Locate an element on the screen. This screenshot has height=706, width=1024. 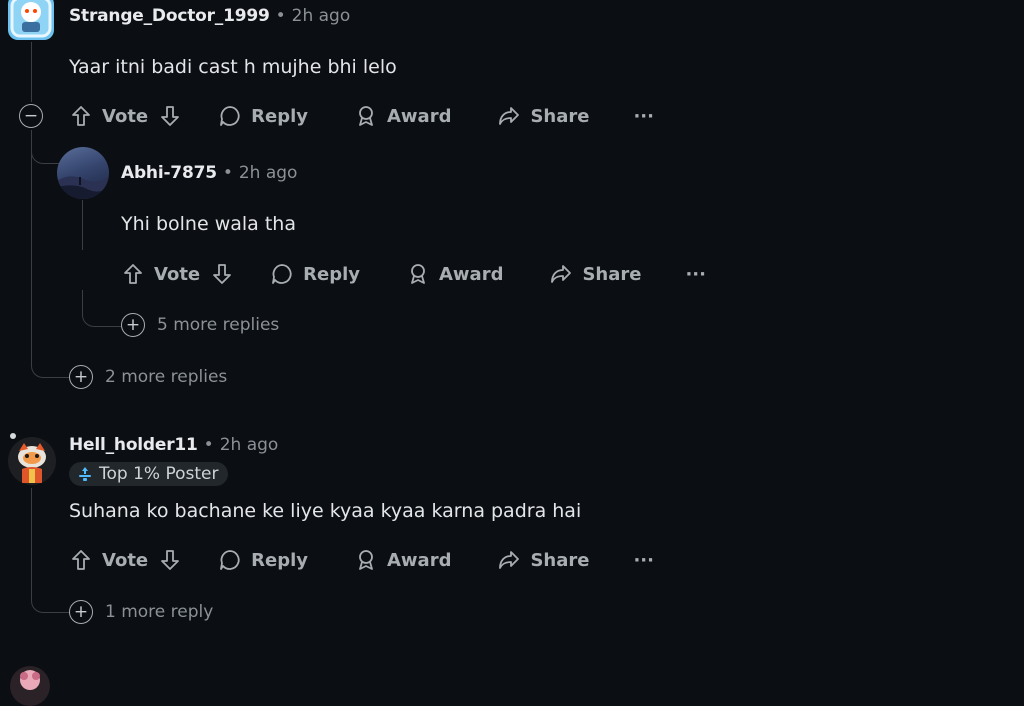
minus-icon: − is located at coordinates (31, 115).